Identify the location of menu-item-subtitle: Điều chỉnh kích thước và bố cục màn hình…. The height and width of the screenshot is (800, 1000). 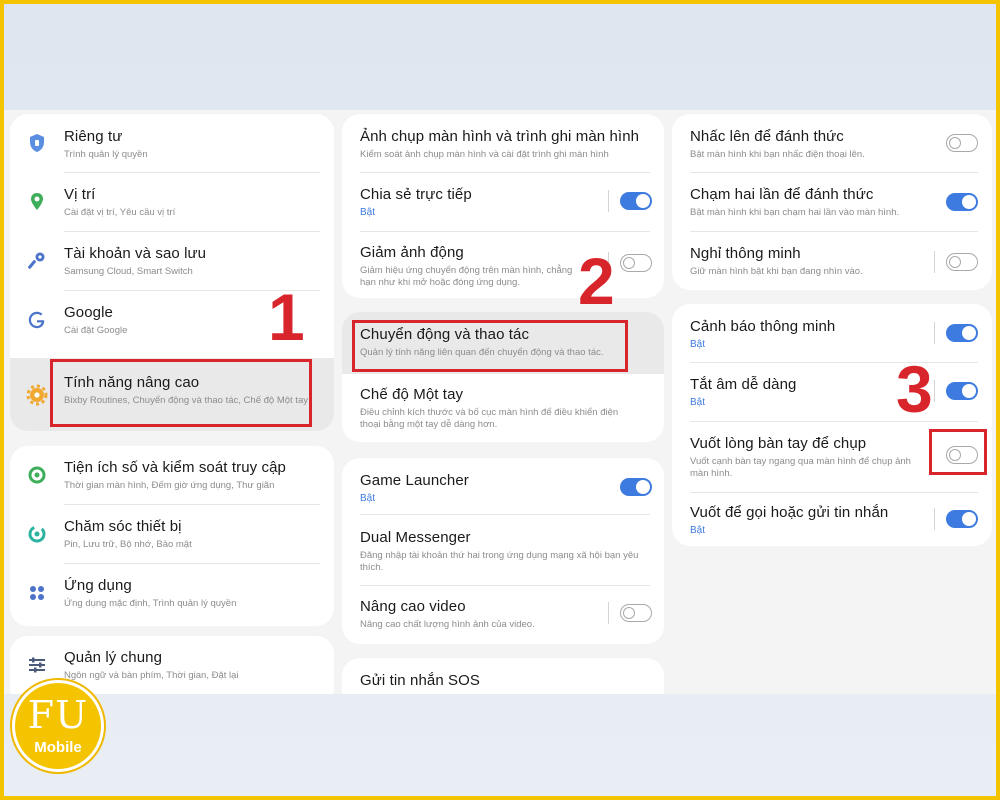
(489, 418).